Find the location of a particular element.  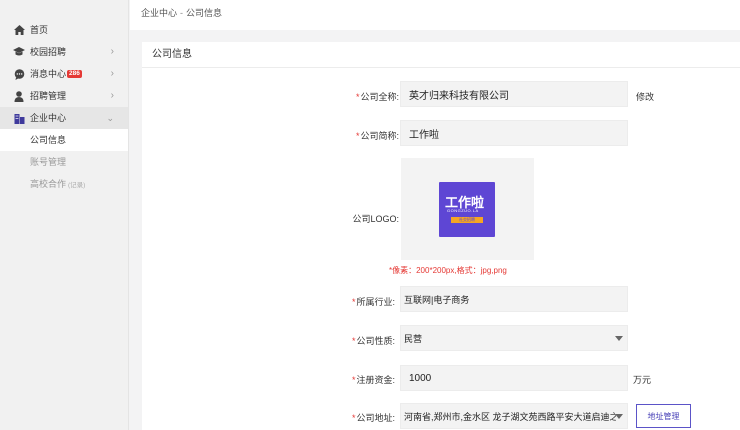

breadcrumb: 企业中心 - 公司信息 is located at coordinates (435, 15).